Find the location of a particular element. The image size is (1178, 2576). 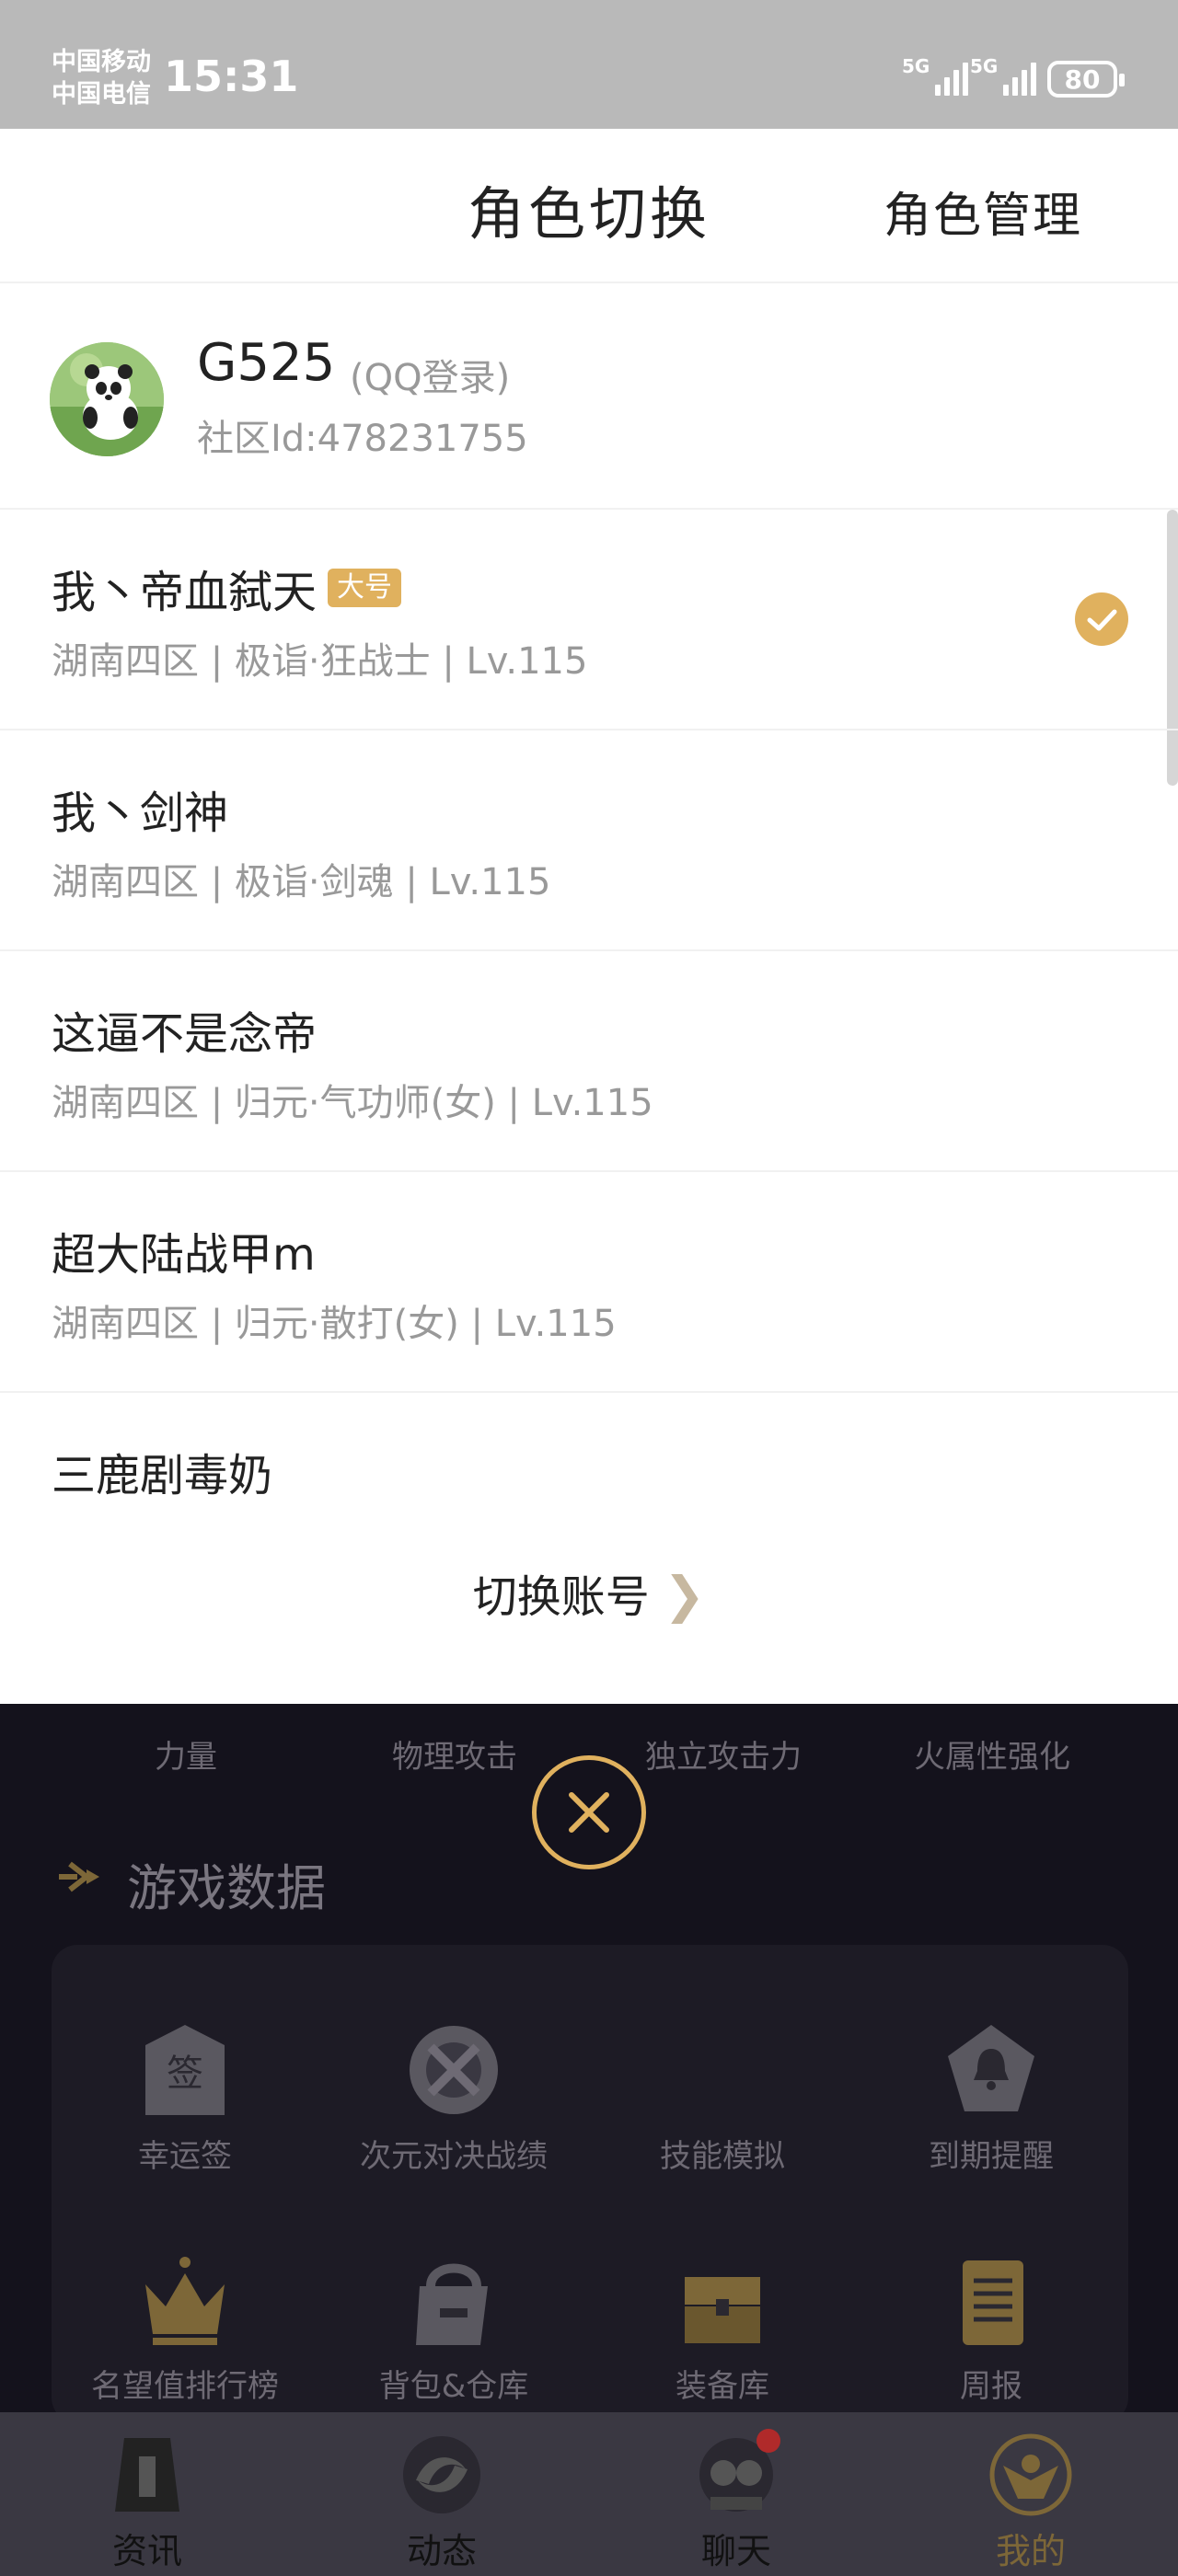

lucky-sign-icon: 签 is located at coordinates (185, 2070).